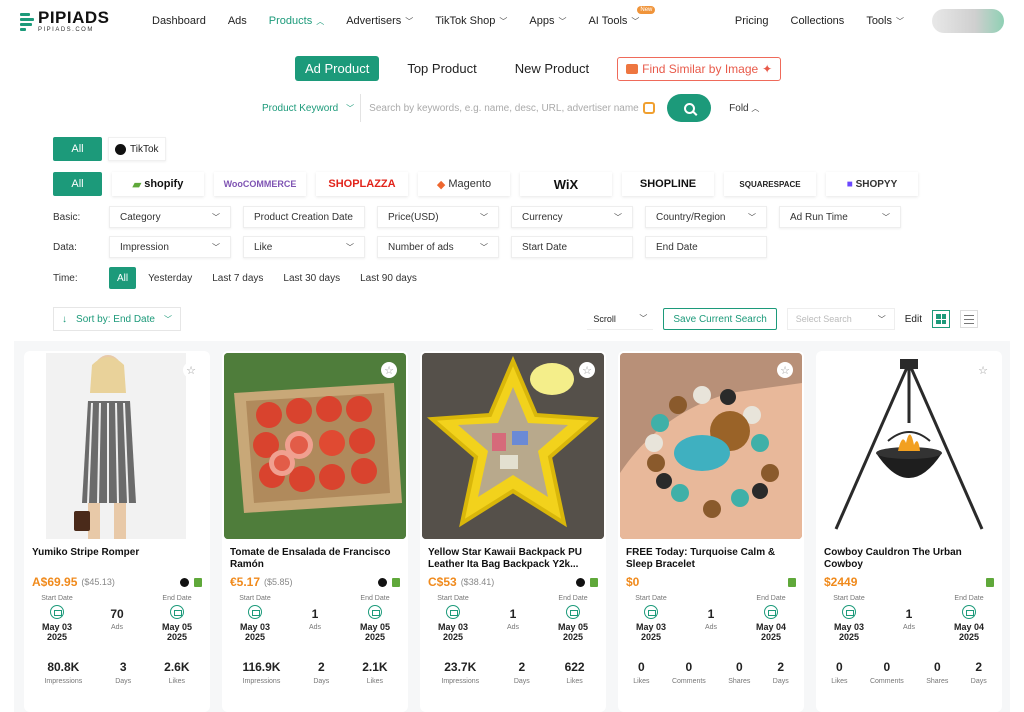 The height and width of the screenshot is (712, 1024). I want to click on stat-label: Likes, so click(574, 681).